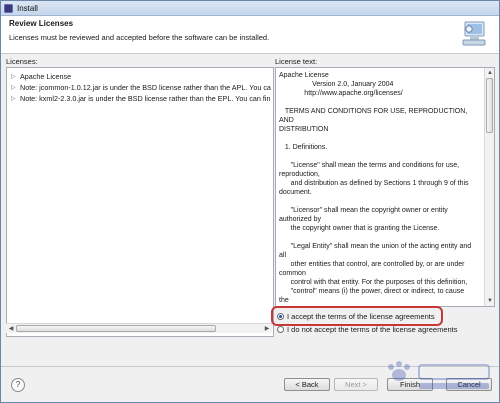  I want to click on decline-radio, so click(280, 329).